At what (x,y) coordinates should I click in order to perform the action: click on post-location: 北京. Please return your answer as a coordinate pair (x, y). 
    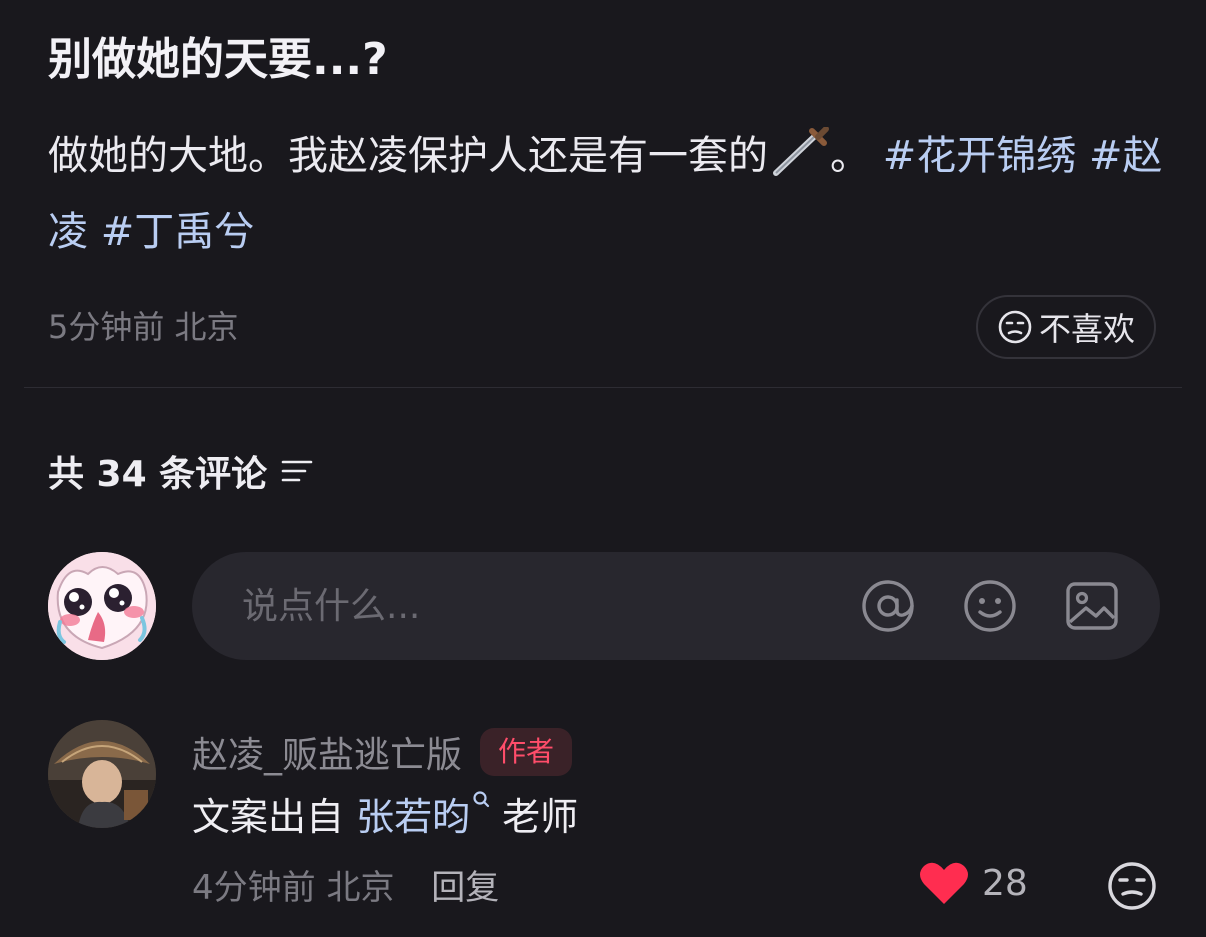
    Looking at the image, I should click on (206, 327).